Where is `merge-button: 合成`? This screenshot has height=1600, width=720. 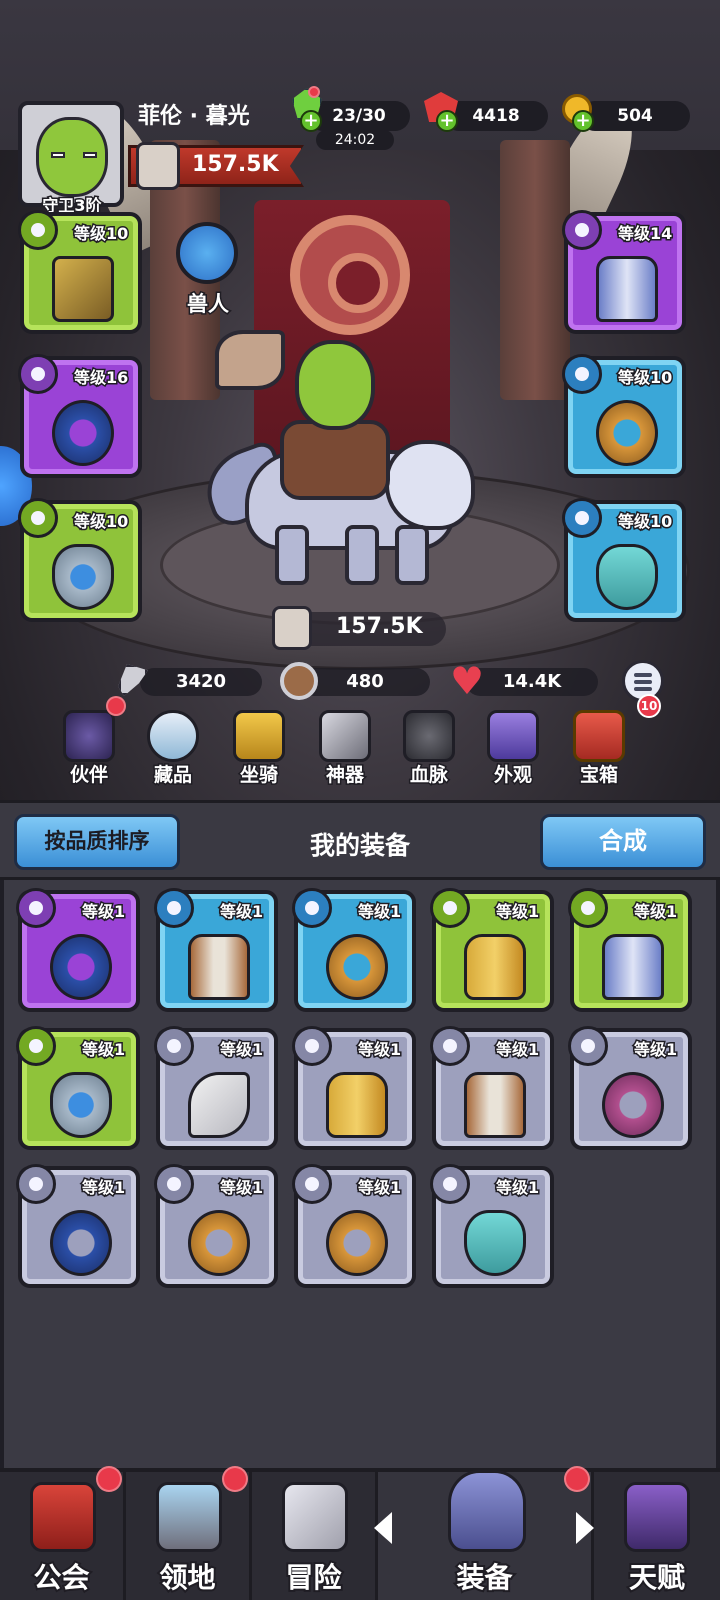
merge-button: 合成 is located at coordinates (623, 842).